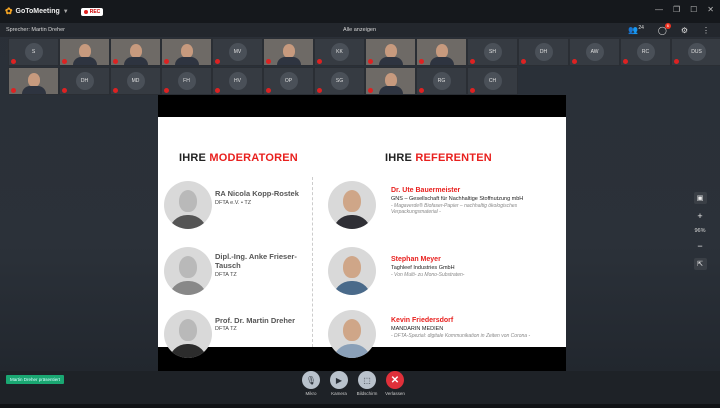 This screenshot has width=720, height=408. Describe the element at coordinates (594, 52) in the screenshot. I see `participant-tile: AW` at that location.